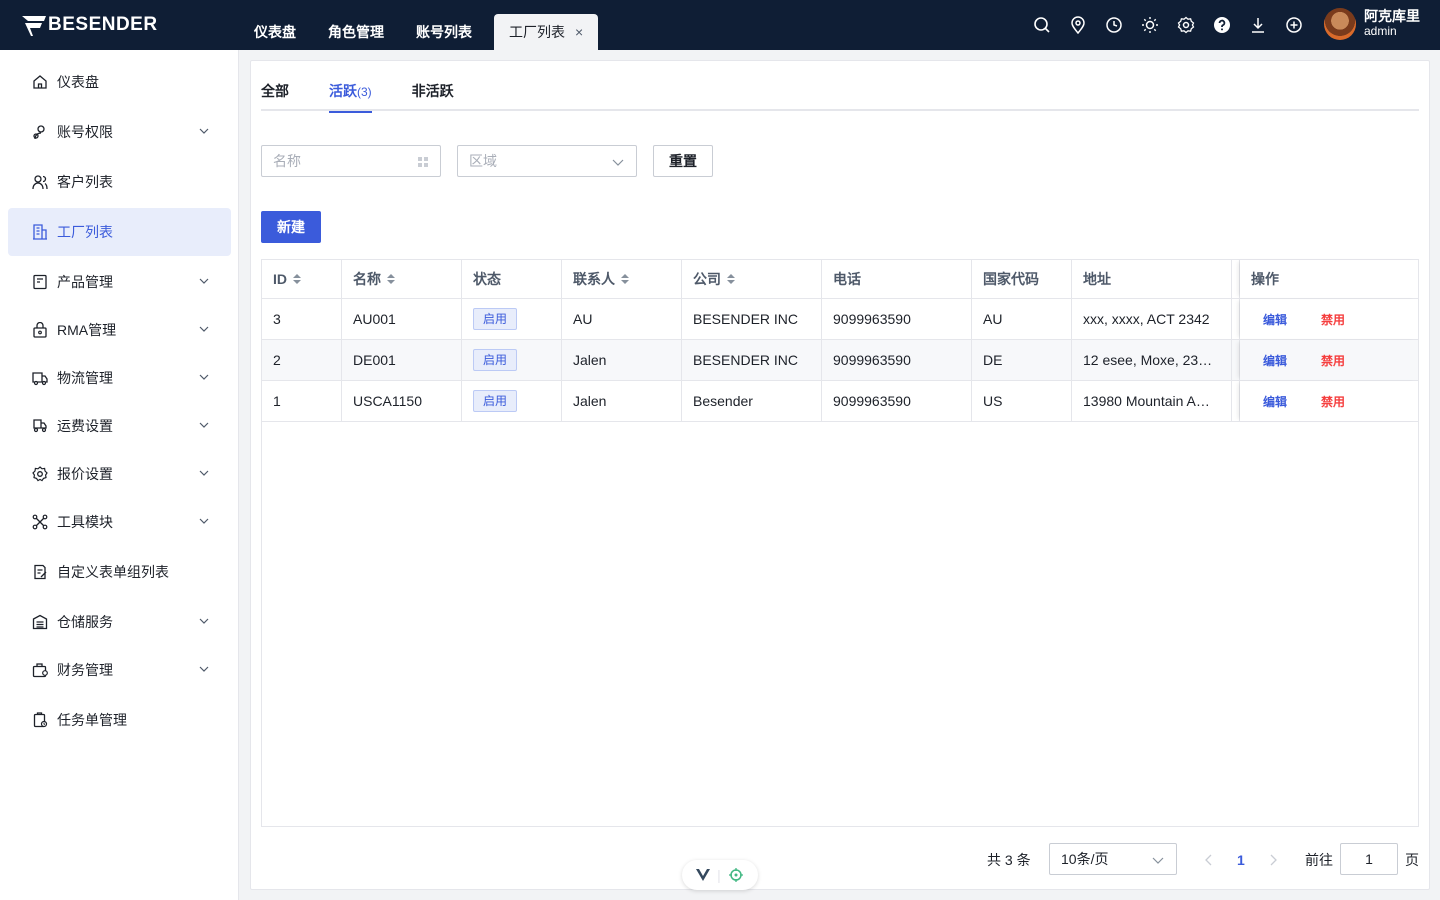  I want to click on sidebar-item-logistics-management: 物流管理, so click(119, 378).